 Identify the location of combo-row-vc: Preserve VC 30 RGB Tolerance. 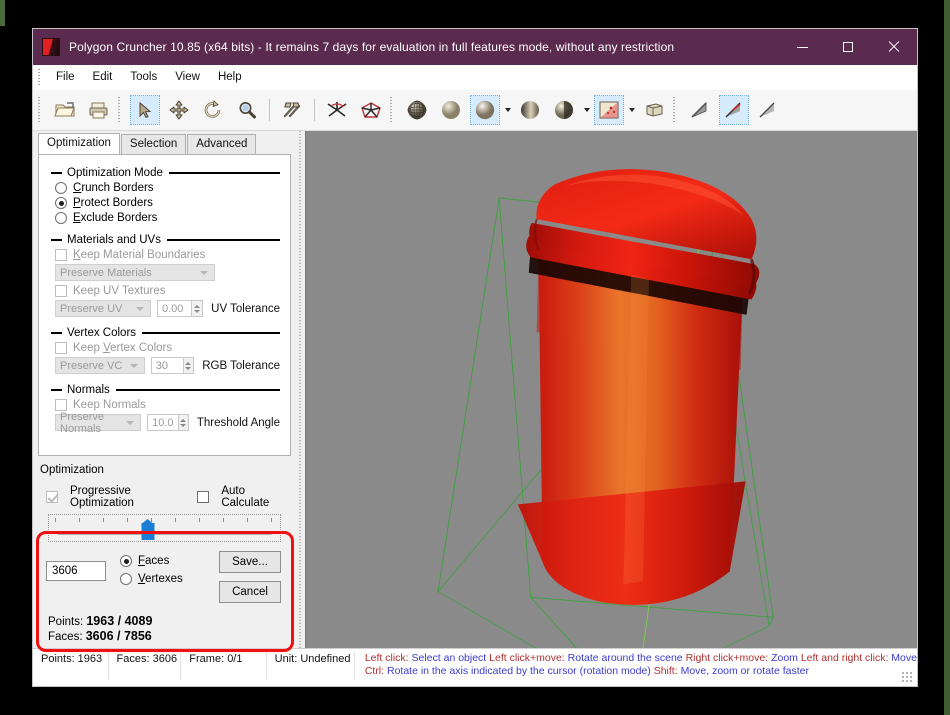
(167, 365).